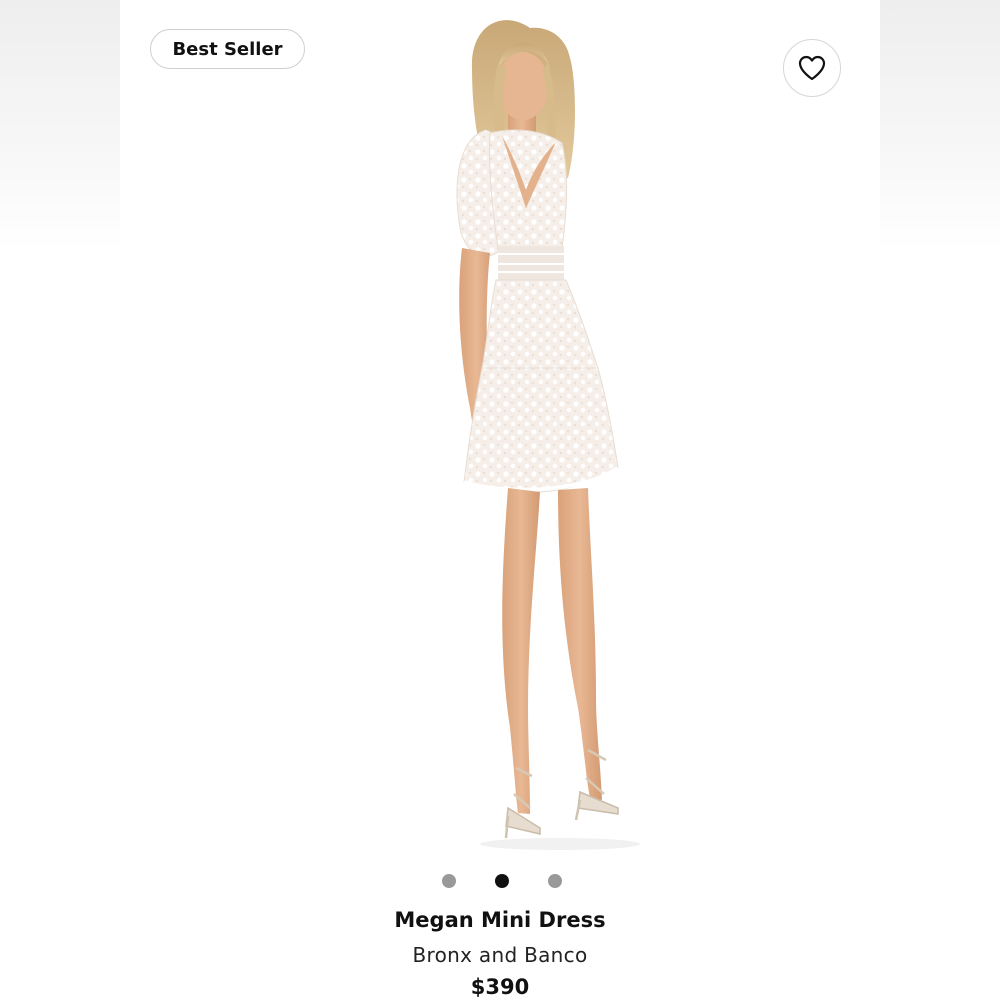 The height and width of the screenshot is (1000, 1000). I want to click on product-name: Megan Mini Dress, so click(500, 920).